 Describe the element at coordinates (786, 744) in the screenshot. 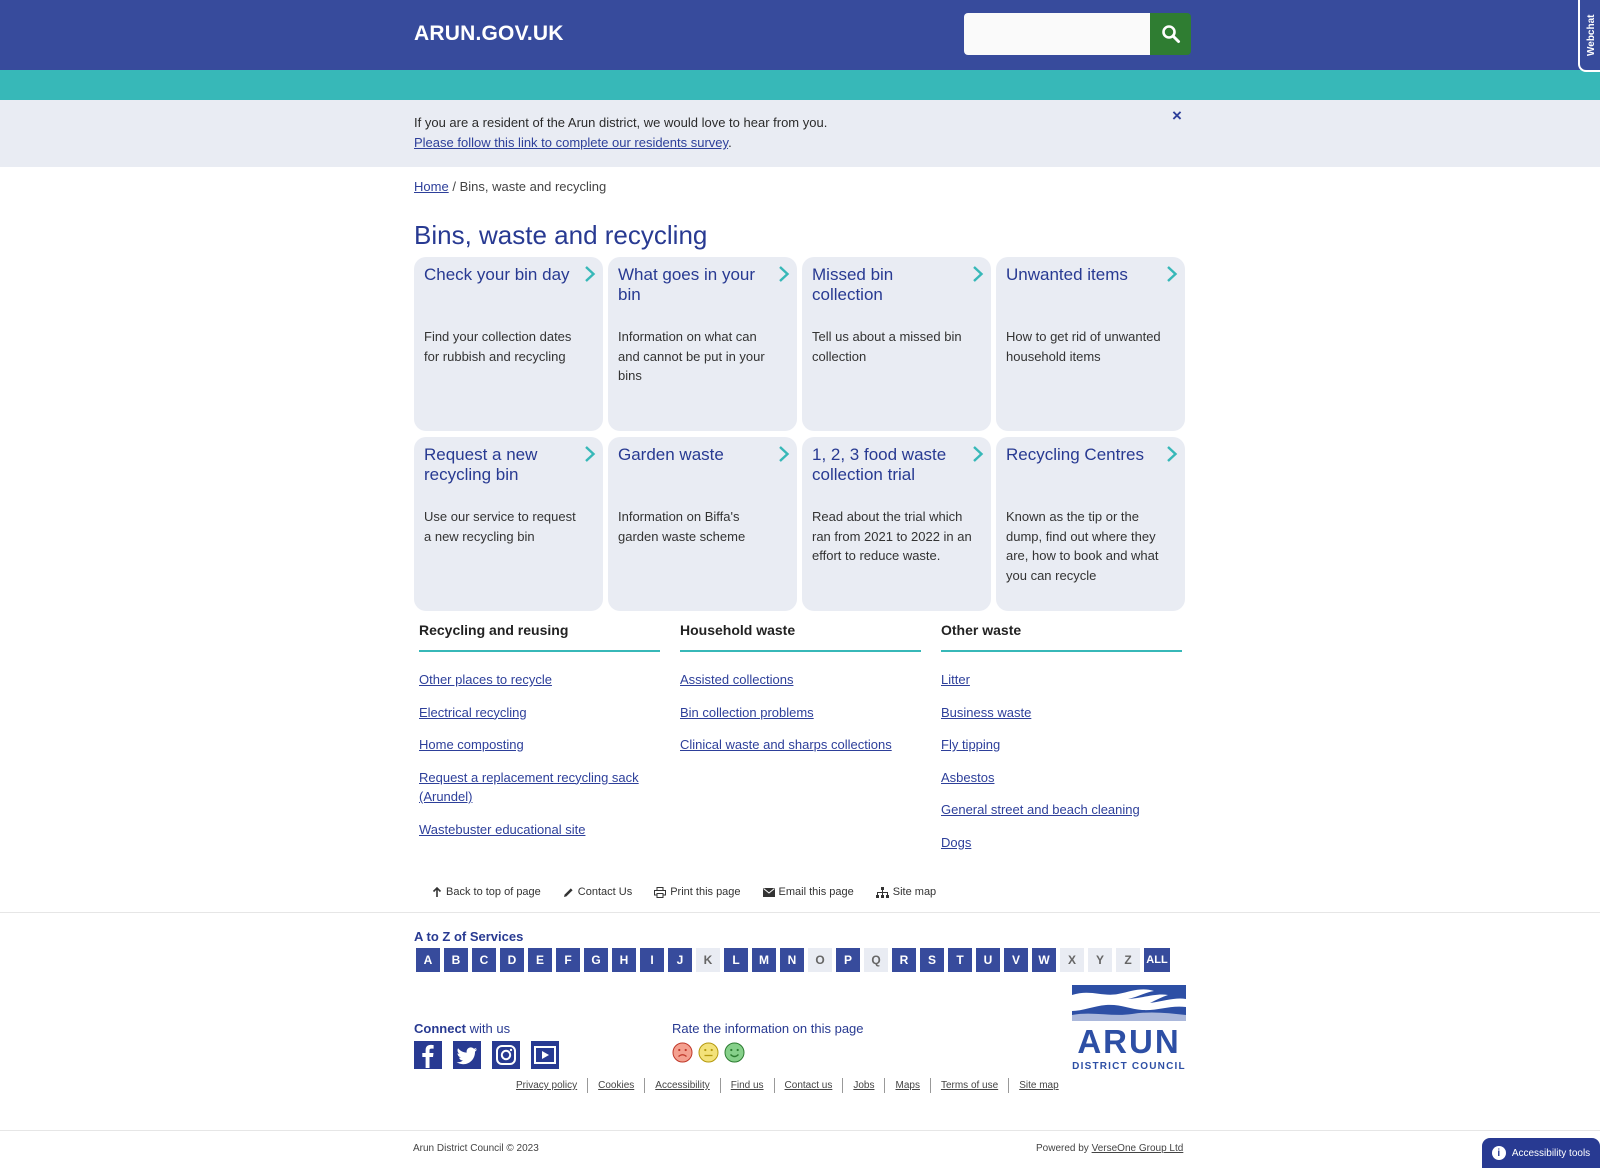

I see `column-link: Clinical waste and sharps collections` at that location.